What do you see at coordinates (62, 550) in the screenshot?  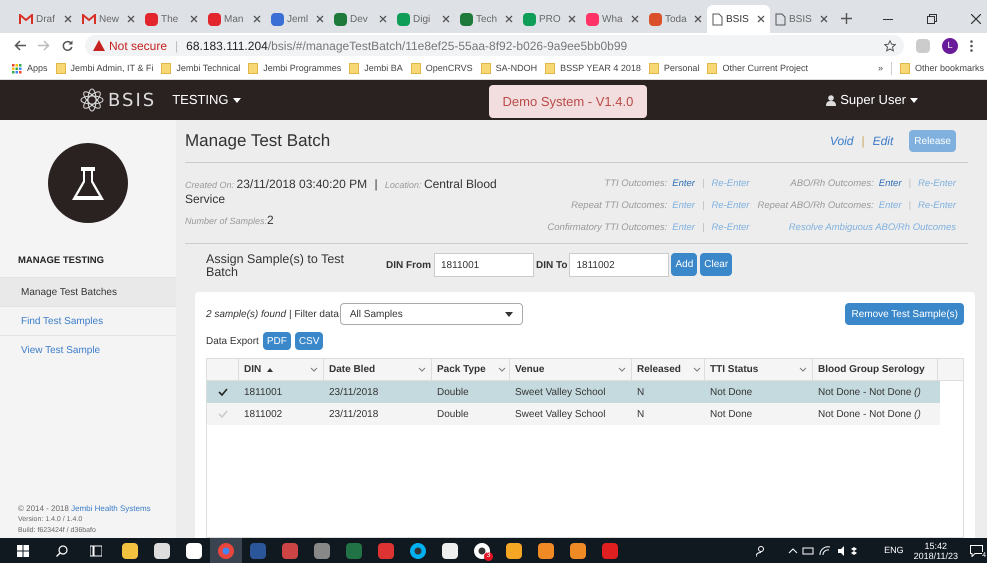 I see `search-icon` at bounding box center [62, 550].